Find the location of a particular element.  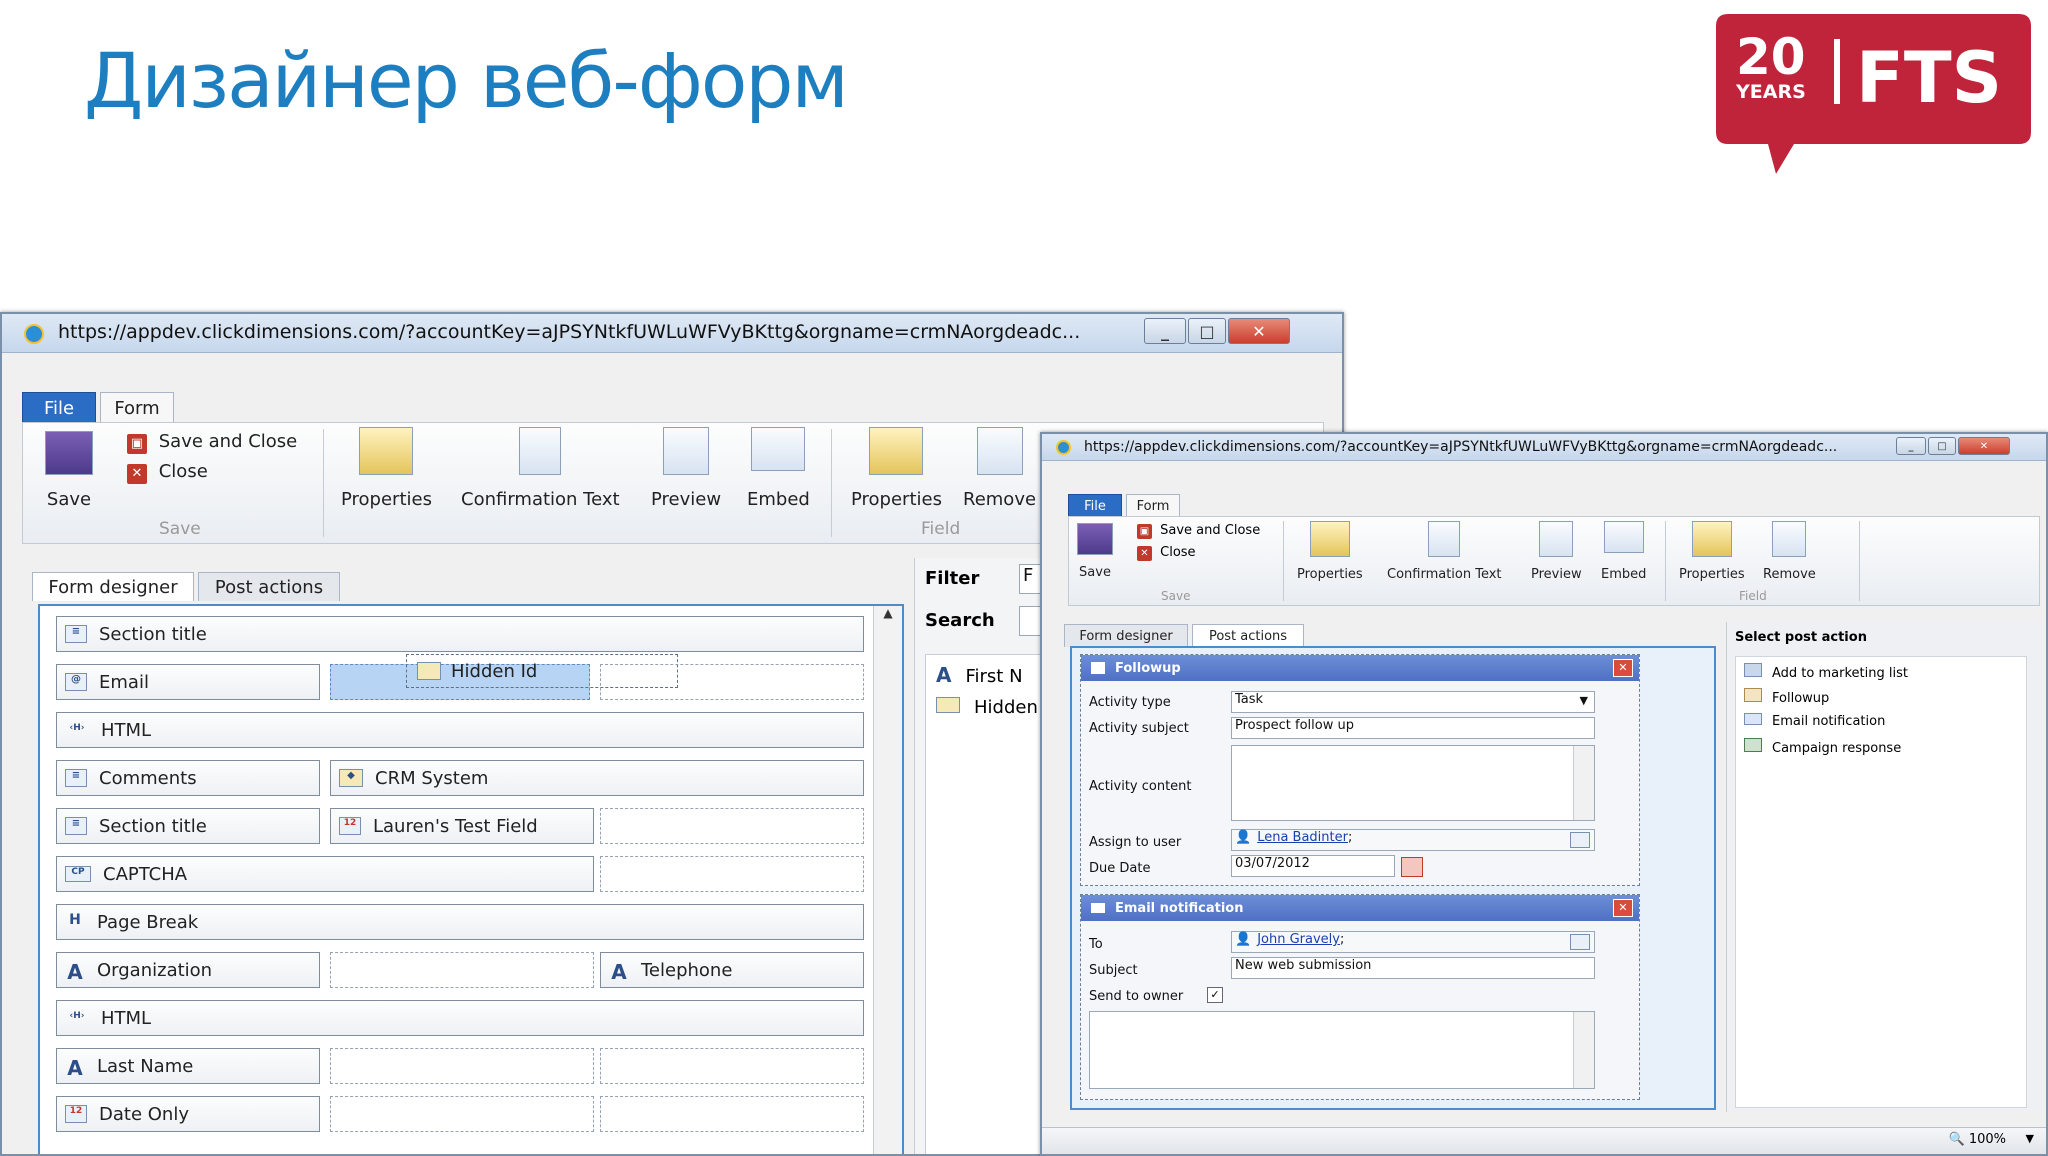

email-icon is located at coordinates (1753, 719).